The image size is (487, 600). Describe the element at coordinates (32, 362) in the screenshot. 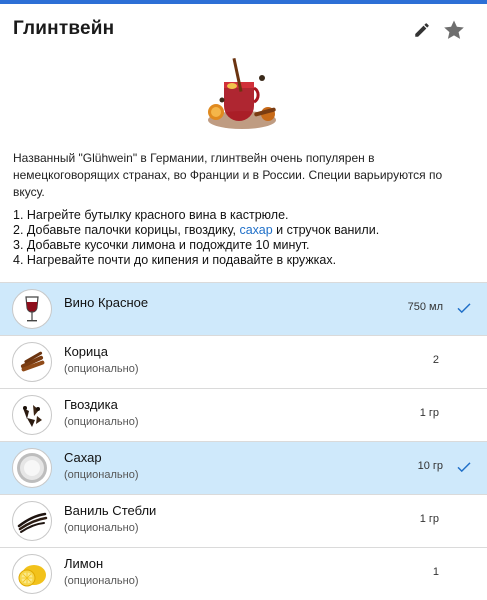

I see `cinnamon-icon` at that location.